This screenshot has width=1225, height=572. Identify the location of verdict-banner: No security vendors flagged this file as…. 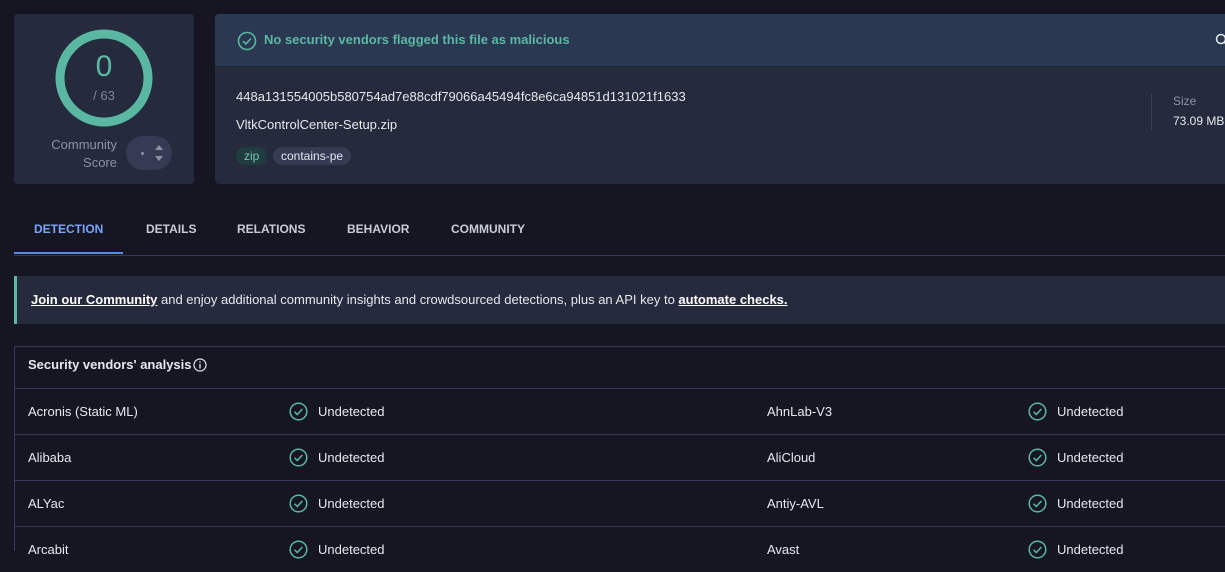
(720, 40).